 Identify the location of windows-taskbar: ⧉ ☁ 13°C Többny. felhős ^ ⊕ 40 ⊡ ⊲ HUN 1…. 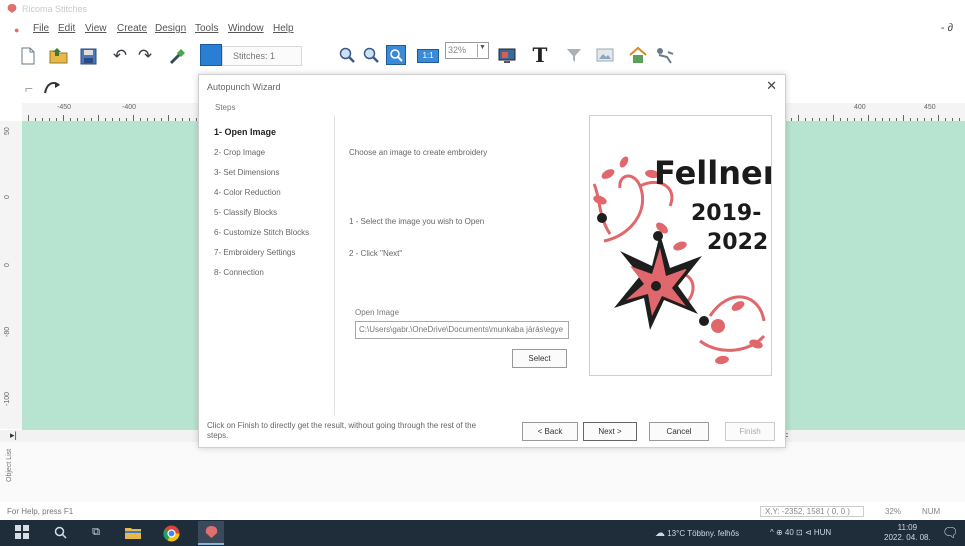
(482, 533).